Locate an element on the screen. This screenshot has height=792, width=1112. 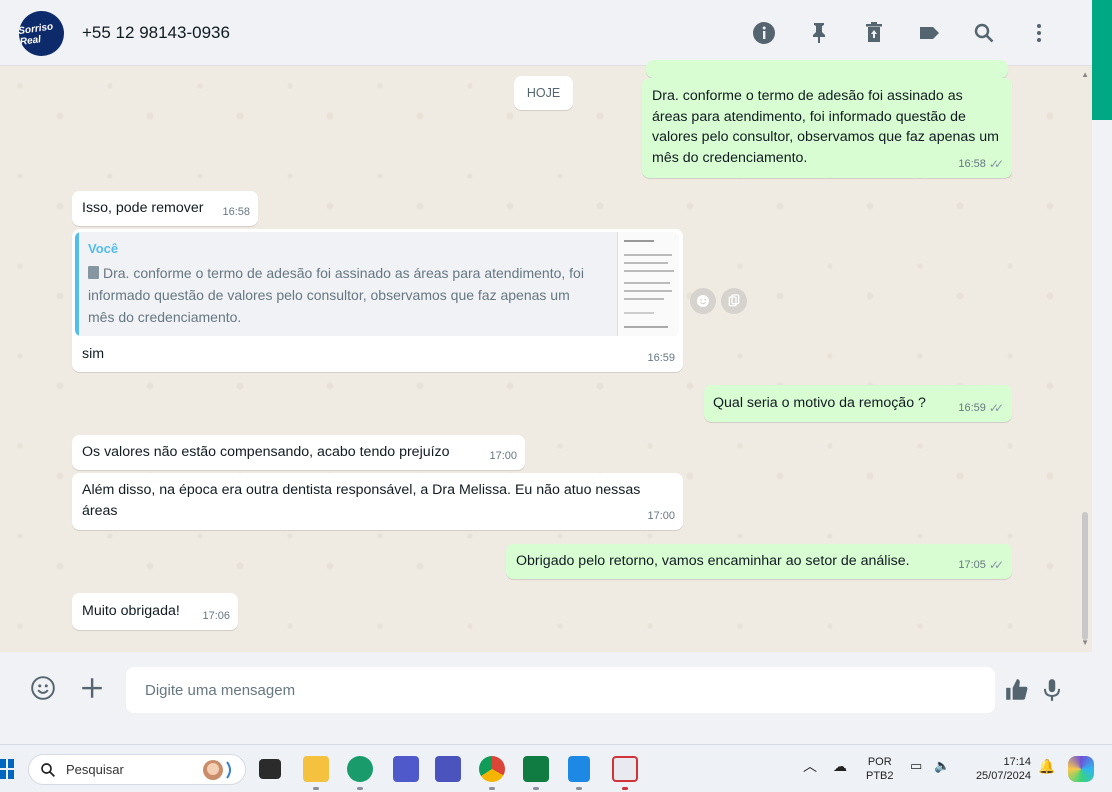
message-time: 17:06 is located at coordinates (216, 615).